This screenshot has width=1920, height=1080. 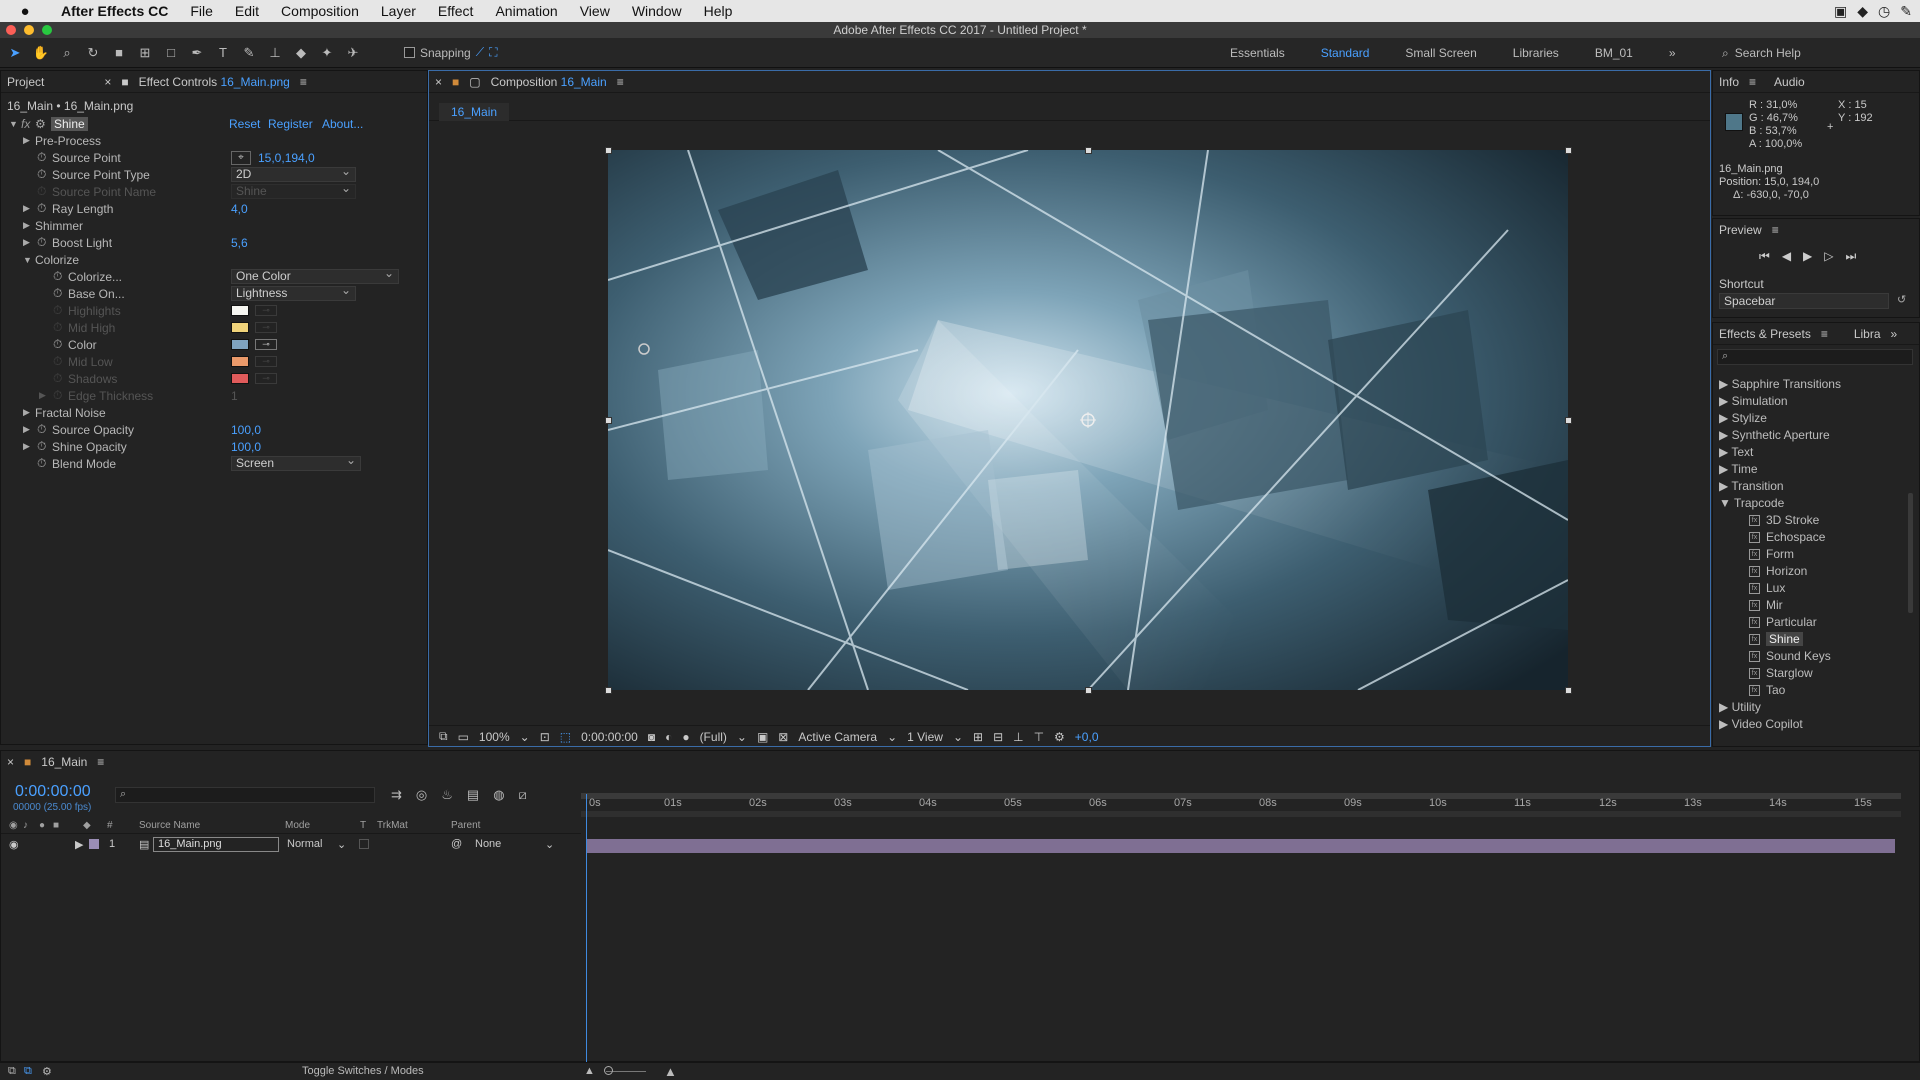 What do you see at coordinates (28, 1071) in the screenshot?
I see `transfer-controls-icon: ⧉` at bounding box center [28, 1071].